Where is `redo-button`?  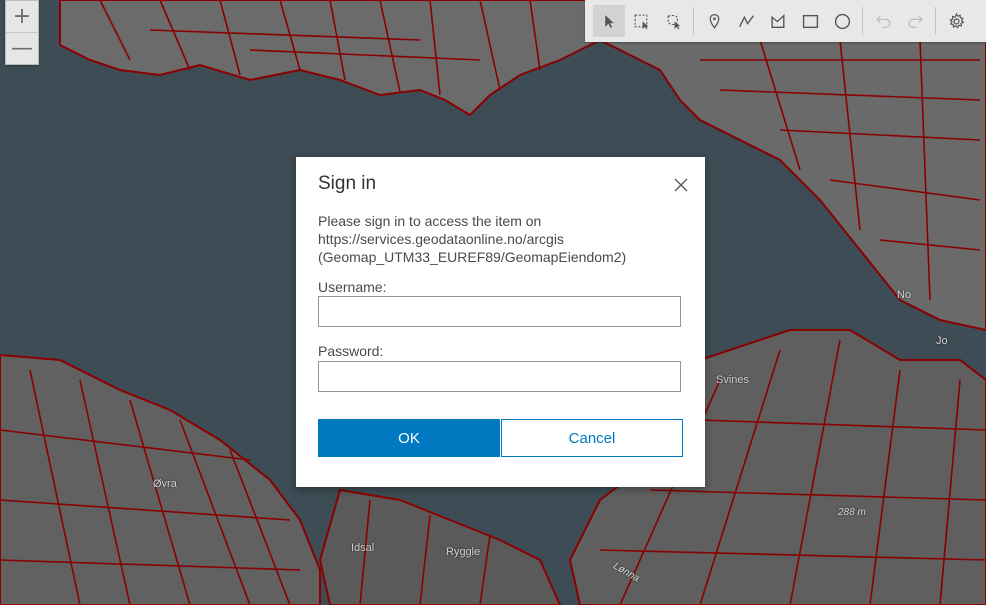 redo-button is located at coordinates (915, 21).